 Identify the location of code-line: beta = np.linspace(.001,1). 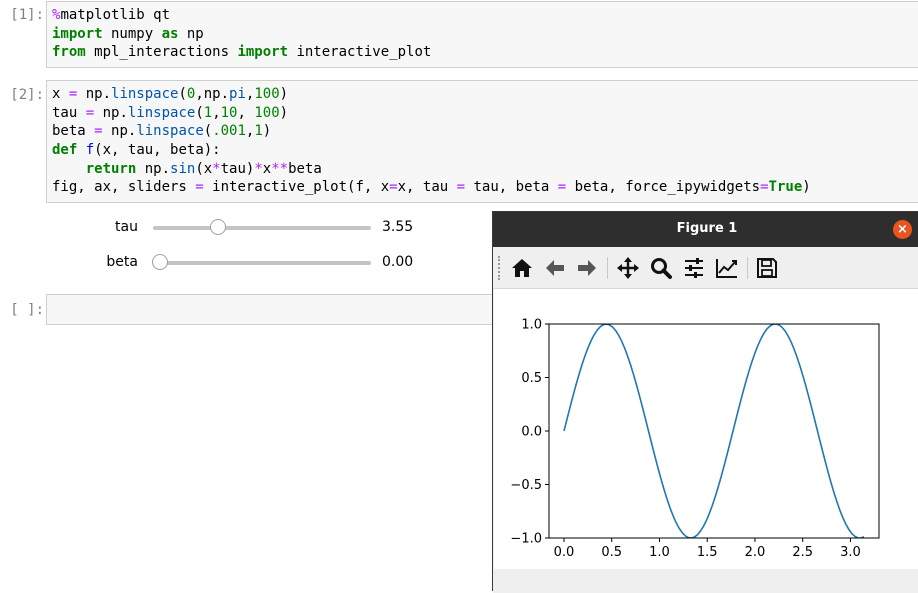
(485, 131).